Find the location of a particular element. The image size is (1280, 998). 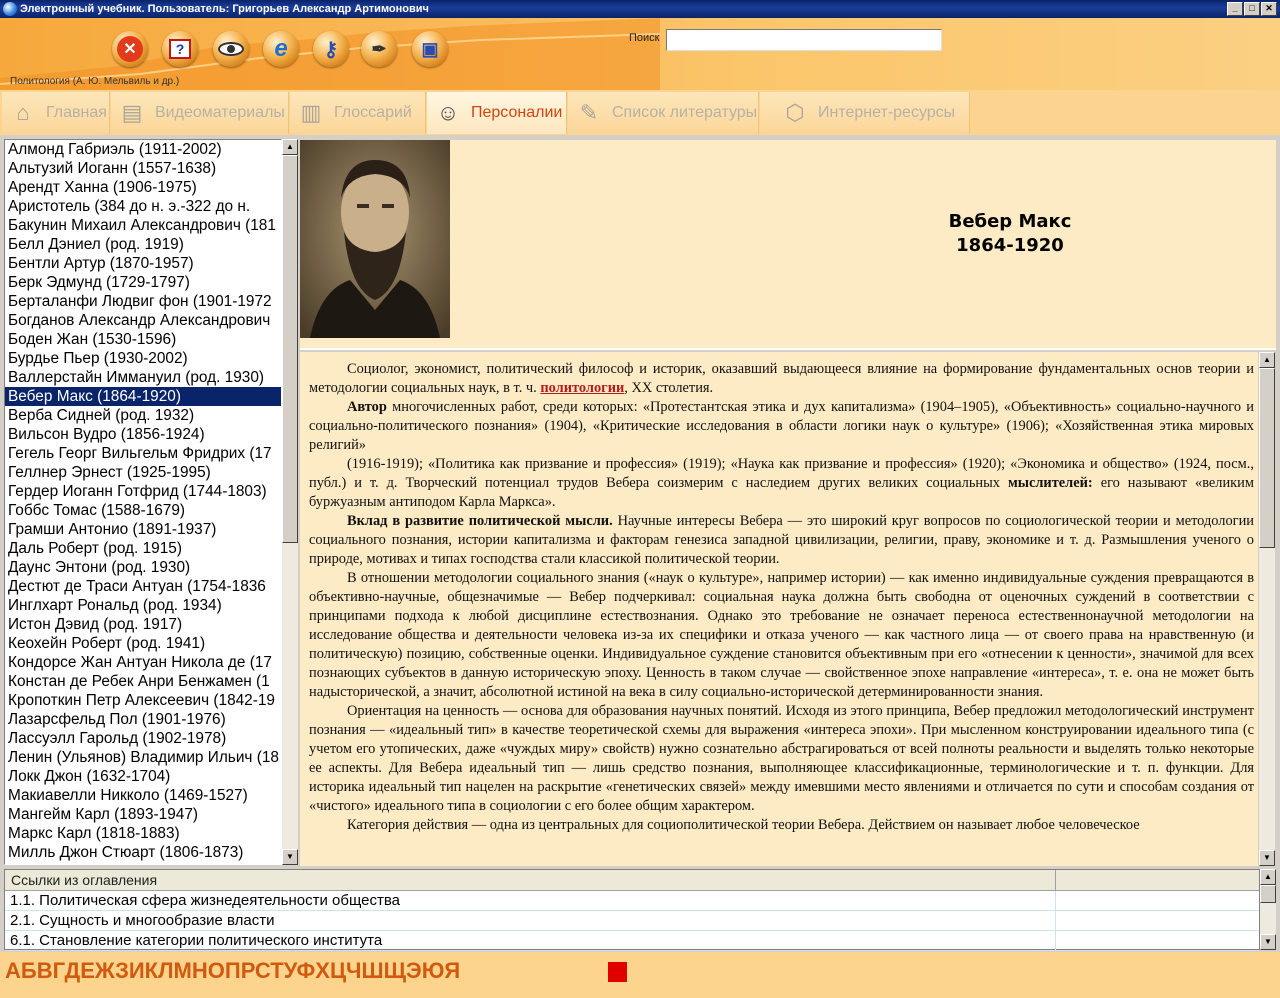

search-input is located at coordinates (804, 40).